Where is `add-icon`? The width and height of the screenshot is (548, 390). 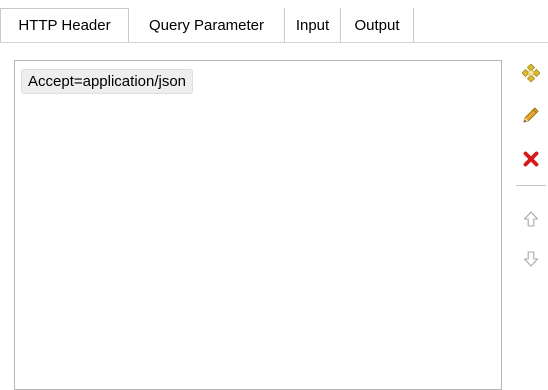
add-icon is located at coordinates (531, 73).